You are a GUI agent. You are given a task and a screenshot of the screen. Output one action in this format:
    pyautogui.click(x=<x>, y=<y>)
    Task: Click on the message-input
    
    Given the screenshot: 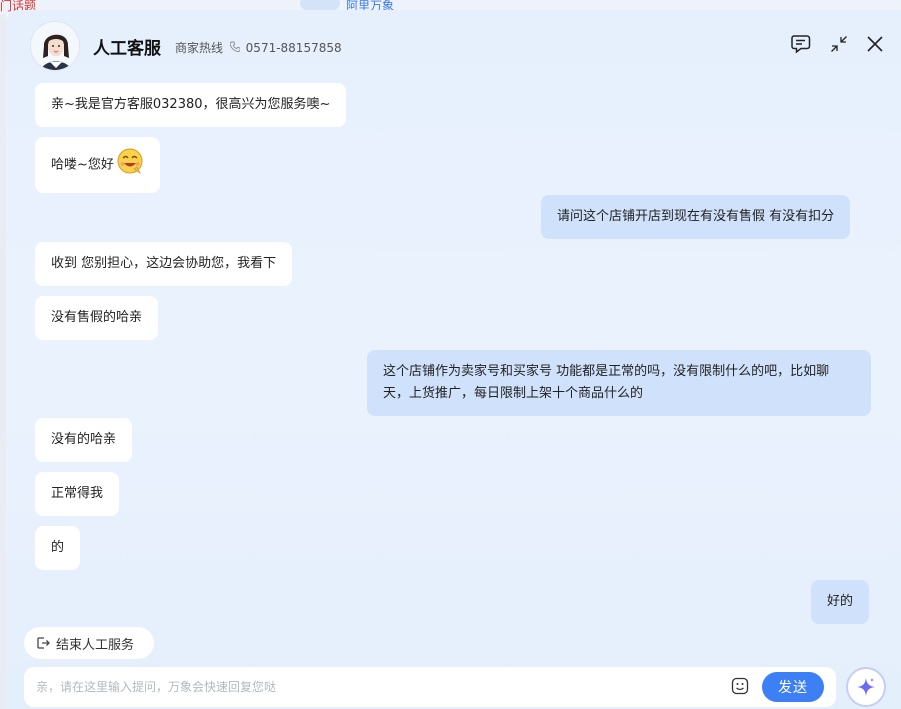 What is the action you would take?
    pyautogui.click(x=376, y=687)
    